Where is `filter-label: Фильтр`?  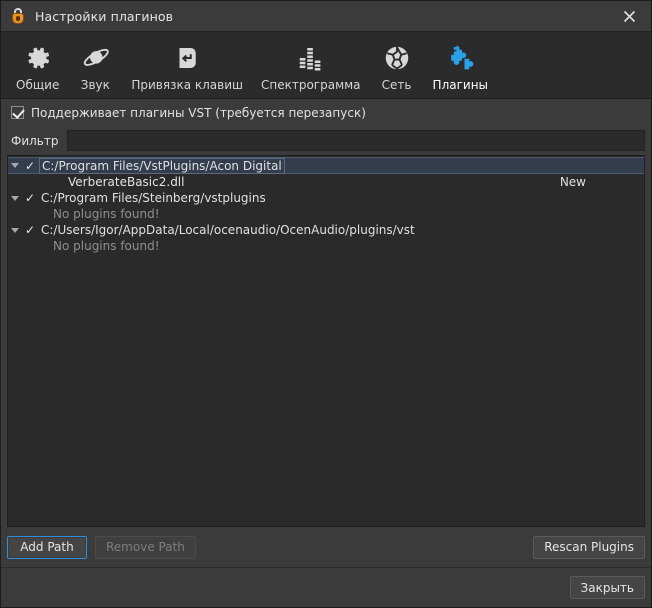
filter-label: Фильтр is located at coordinates (35, 140).